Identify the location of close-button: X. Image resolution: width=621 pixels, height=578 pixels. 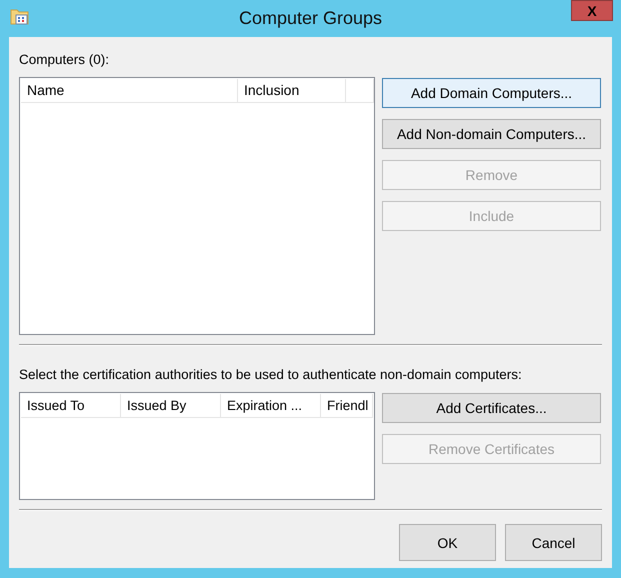
(592, 10).